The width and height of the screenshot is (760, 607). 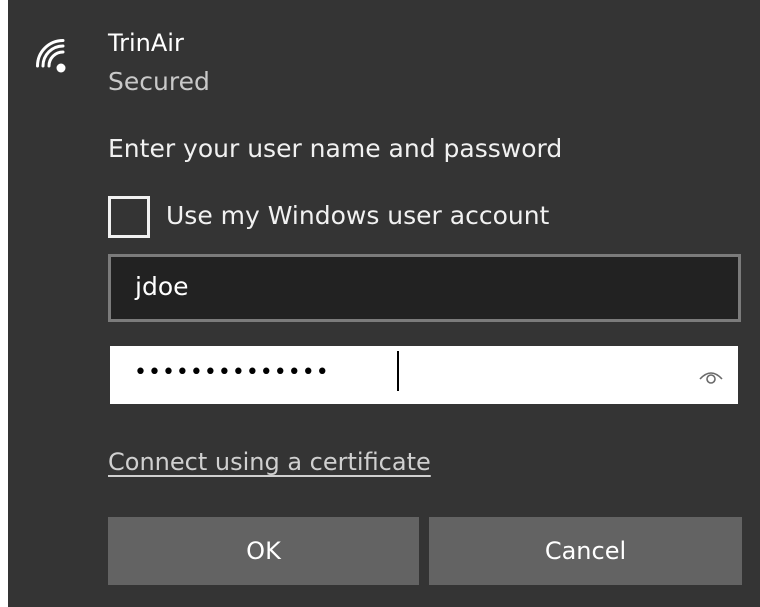 I want to click on credentials-prompt: Enter your user name and password, so click(x=335, y=148).